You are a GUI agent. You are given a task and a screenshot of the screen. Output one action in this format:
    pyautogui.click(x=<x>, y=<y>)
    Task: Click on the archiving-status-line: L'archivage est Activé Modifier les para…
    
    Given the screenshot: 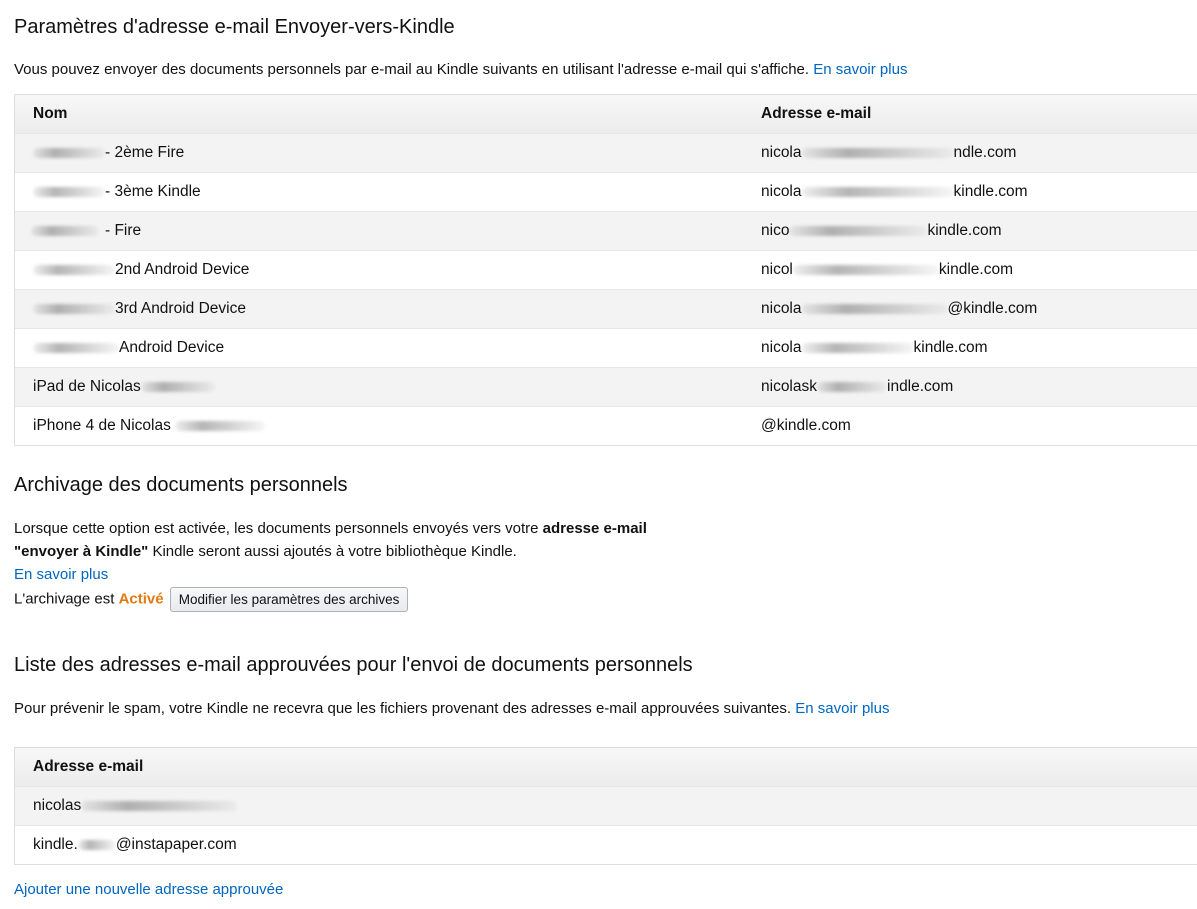 What is the action you would take?
    pyautogui.click(x=211, y=599)
    